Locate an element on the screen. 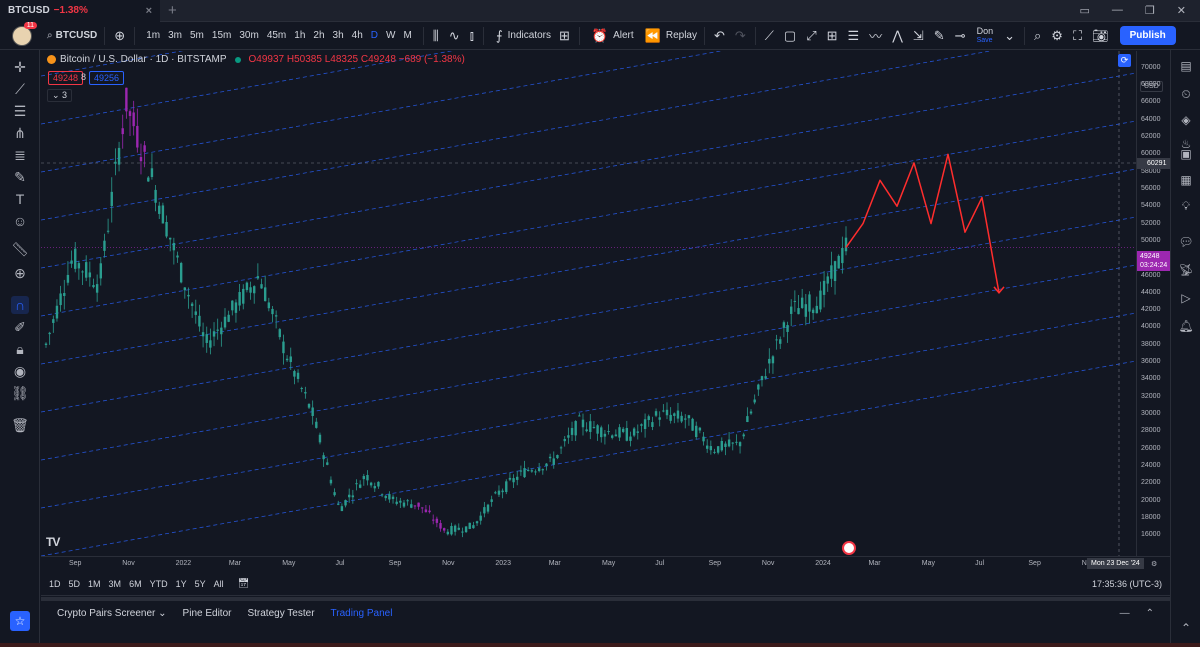 The width and height of the screenshot is (1200, 647). chart-title: Bitcoin / U.S. Dollar · 1D · BITSTAMP is located at coordinates (143, 59).